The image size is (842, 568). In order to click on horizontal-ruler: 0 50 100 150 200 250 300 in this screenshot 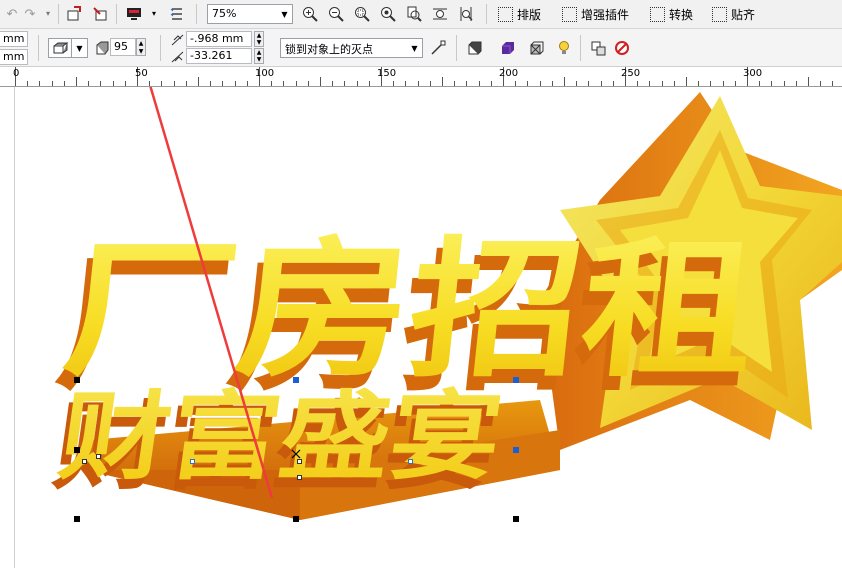, I will do `click(421, 77)`.